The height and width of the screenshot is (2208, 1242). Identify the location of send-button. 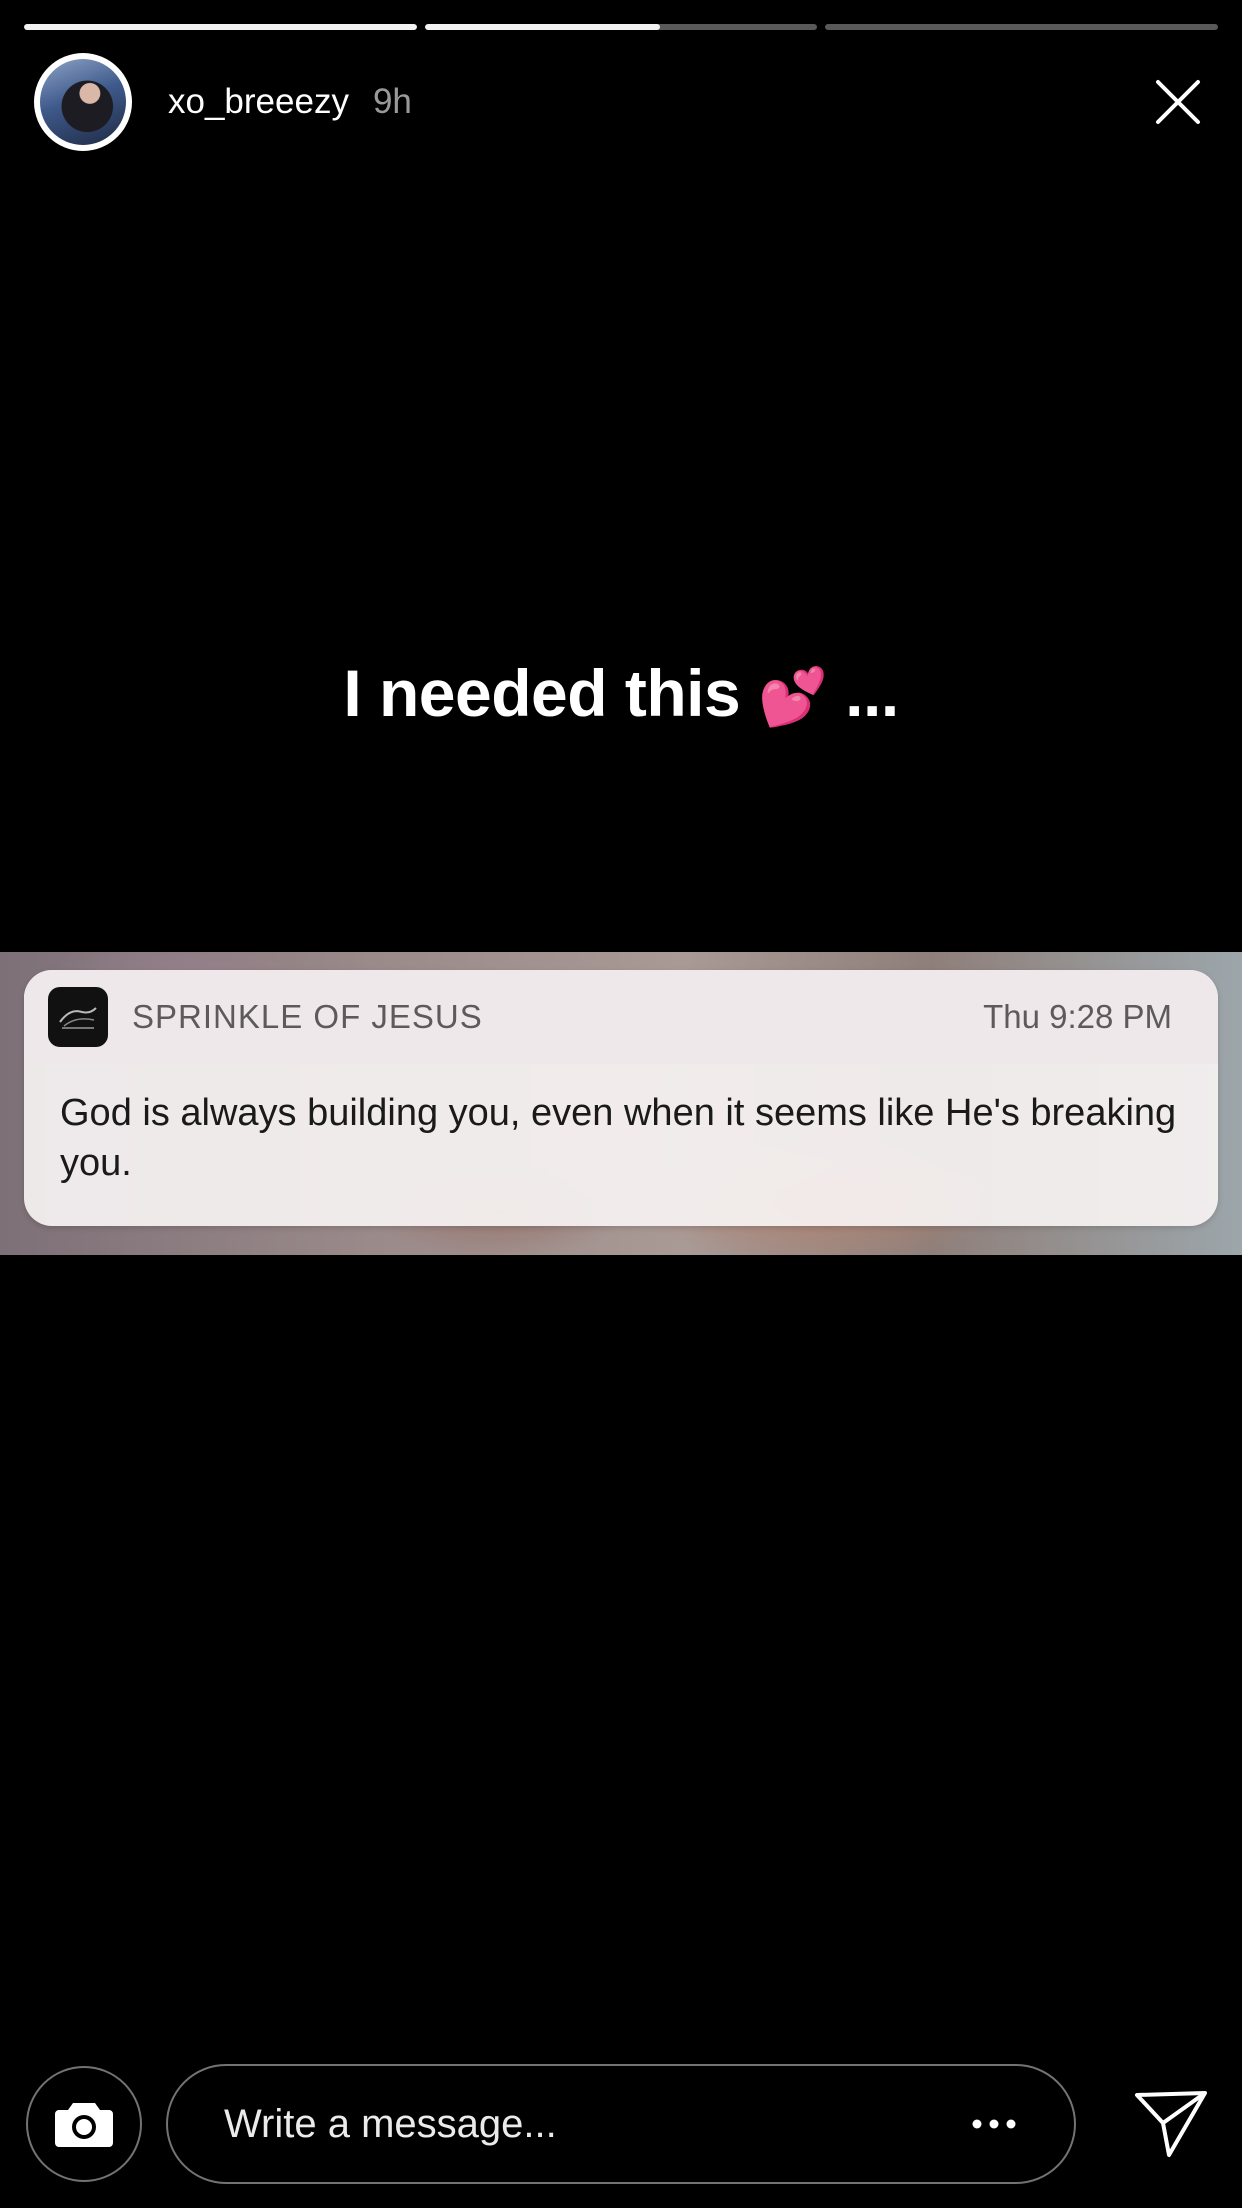
(1171, 2124).